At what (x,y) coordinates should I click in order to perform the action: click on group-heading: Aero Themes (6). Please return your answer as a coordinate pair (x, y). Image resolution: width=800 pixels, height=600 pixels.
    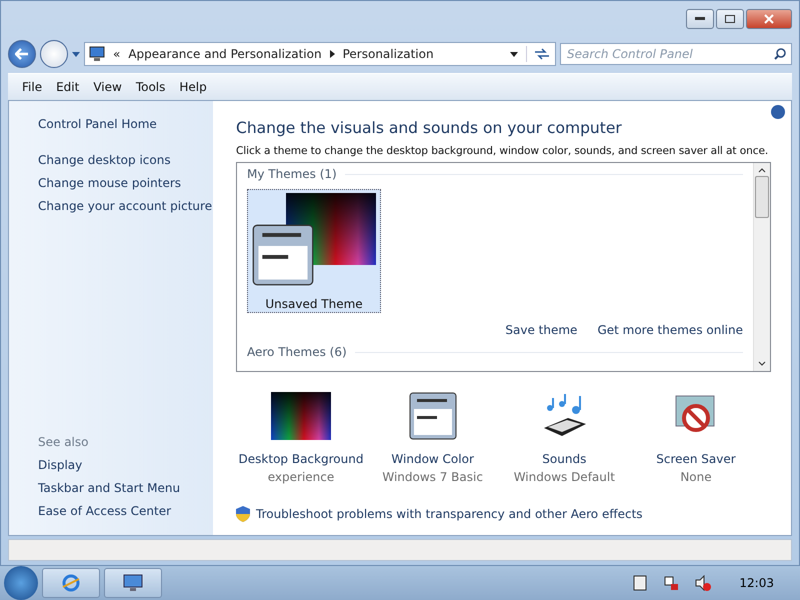
    Looking at the image, I should click on (495, 352).